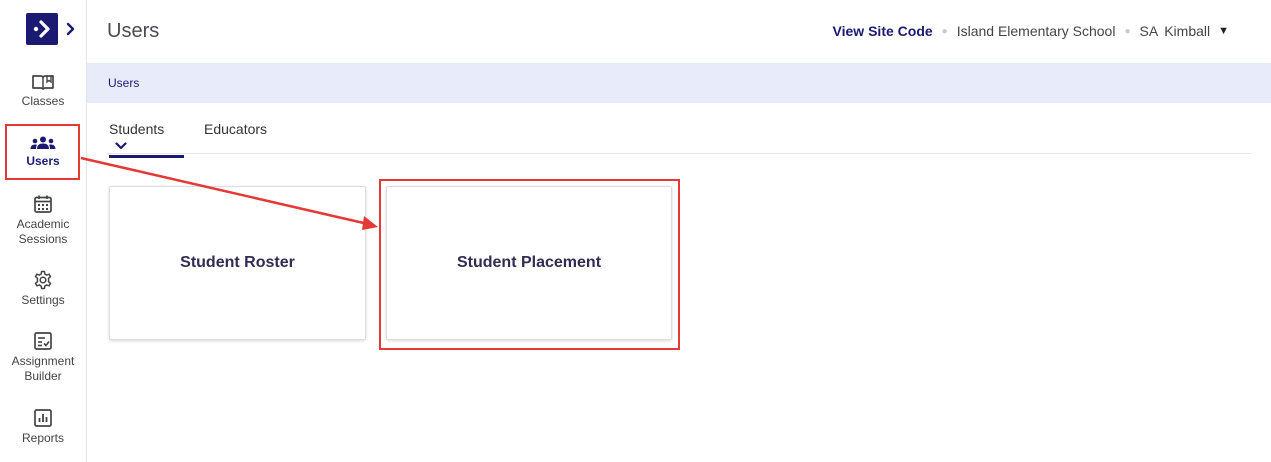 The width and height of the screenshot is (1271, 462). Describe the element at coordinates (883, 31) in the screenshot. I see `view-site-code-link: View Site Code` at that location.